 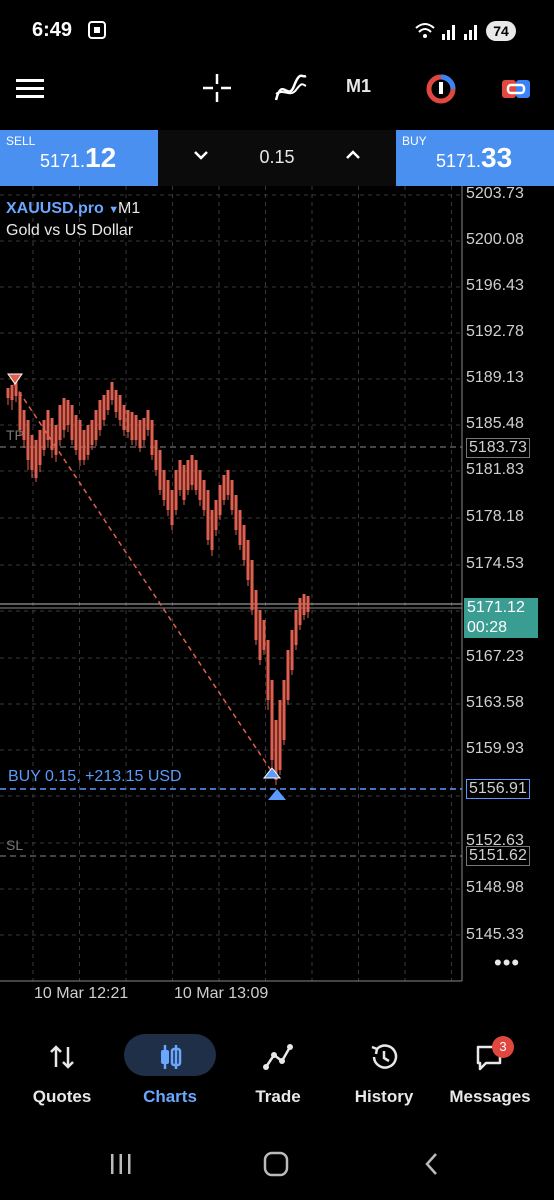 What do you see at coordinates (498, 789) in the screenshot?
I see `position-price-tag: 5156.91` at bounding box center [498, 789].